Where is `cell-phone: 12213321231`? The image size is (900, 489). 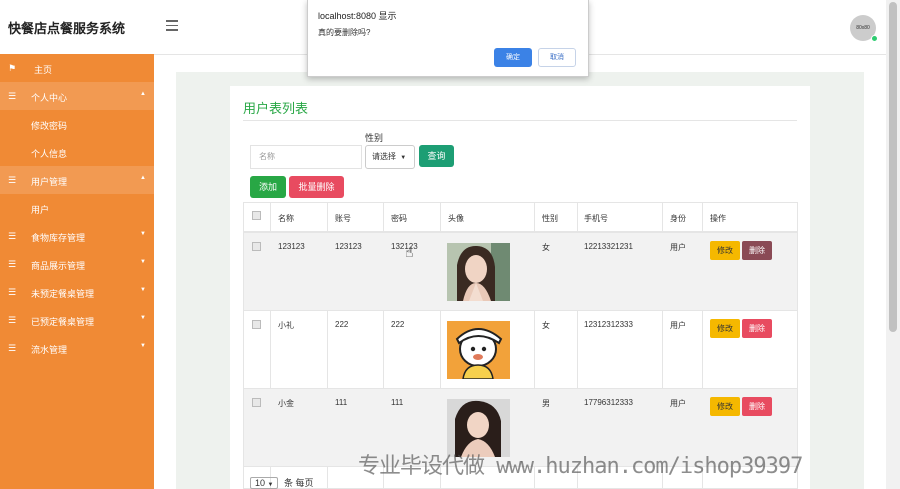
cell-phone: 12213321231 is located at coordinates (608, 246).